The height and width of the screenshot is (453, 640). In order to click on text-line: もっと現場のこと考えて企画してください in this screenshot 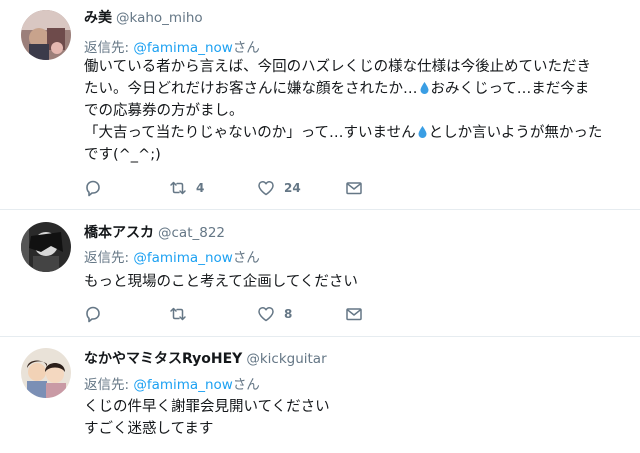, I will do `click(221, 282)`.